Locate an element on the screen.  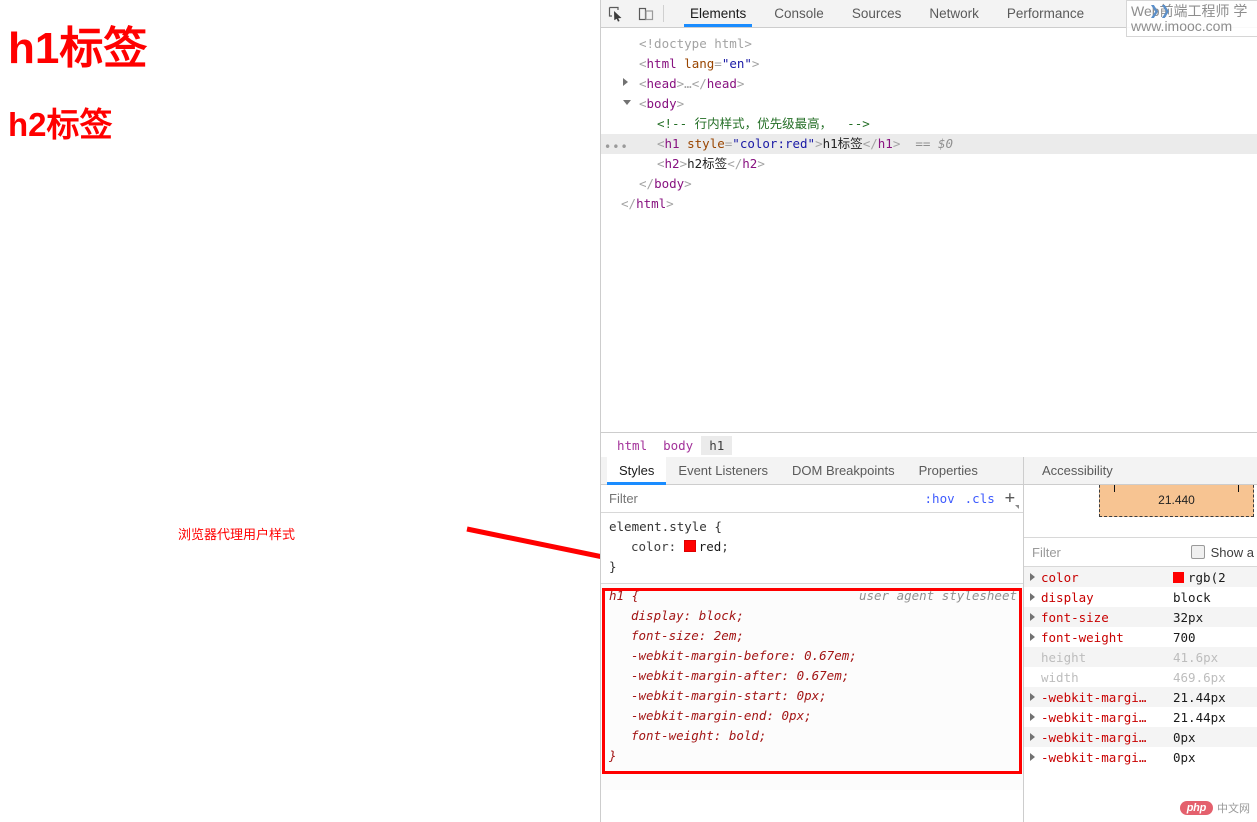
ua-declaration-webkit-margin-start: -webkit-margin-start: 0px; is located at coordinates (816, 696).